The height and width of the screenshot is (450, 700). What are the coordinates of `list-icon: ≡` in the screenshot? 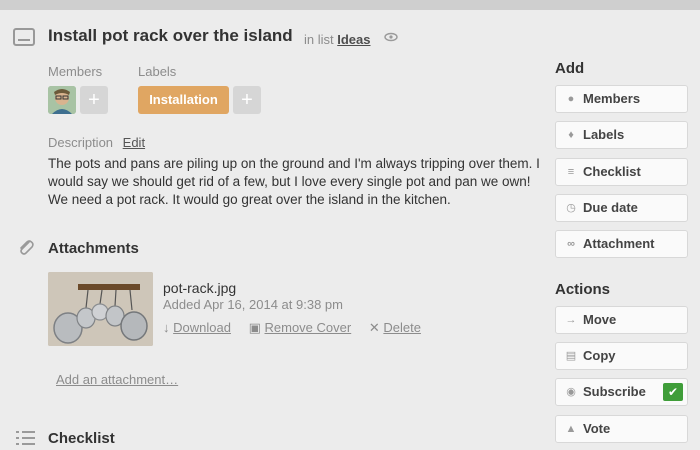 It's located at (571, 172).